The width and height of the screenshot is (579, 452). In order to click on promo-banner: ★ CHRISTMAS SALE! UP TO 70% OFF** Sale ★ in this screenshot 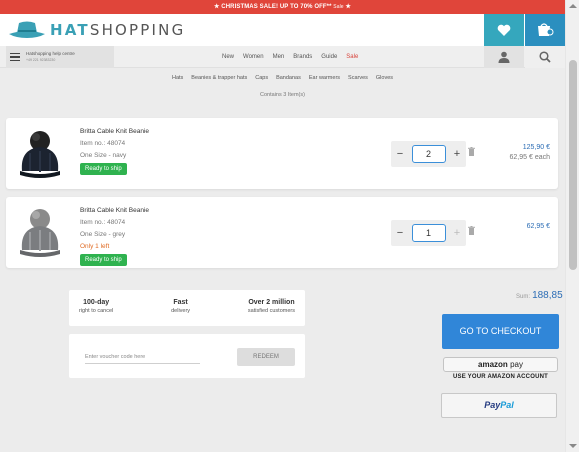, I will do `click(282, 7)`.